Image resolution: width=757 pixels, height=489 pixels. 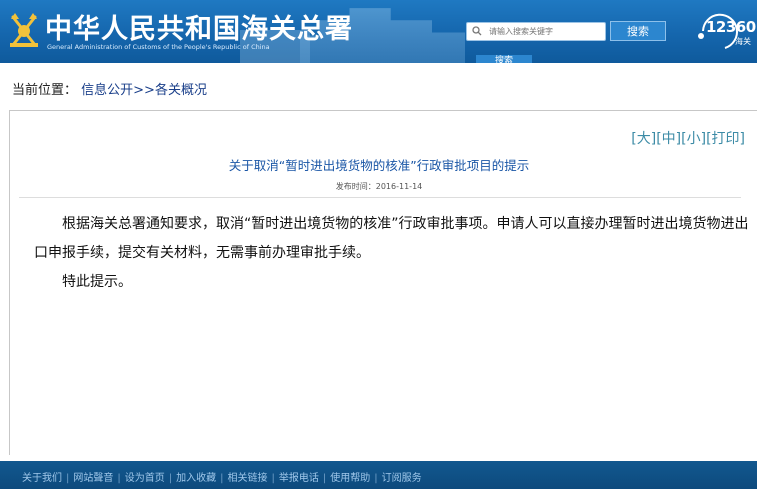 What do you see at coordinates (42, 478) in the screenshot?
I see `footer-link-about: 关于我们` at bounding box center [42, 478].